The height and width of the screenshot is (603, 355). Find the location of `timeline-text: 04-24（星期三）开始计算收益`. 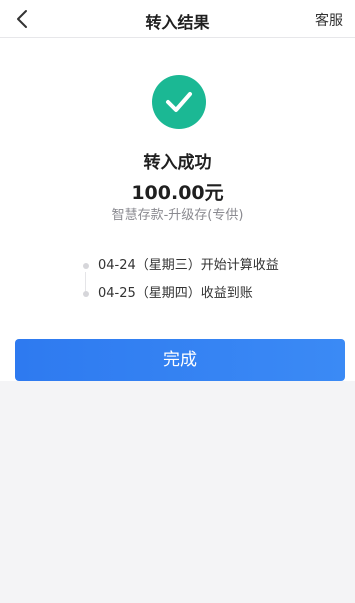

timeline-text: 04-24（星期三）开始计算收益 is located at coordinates (188, 265).